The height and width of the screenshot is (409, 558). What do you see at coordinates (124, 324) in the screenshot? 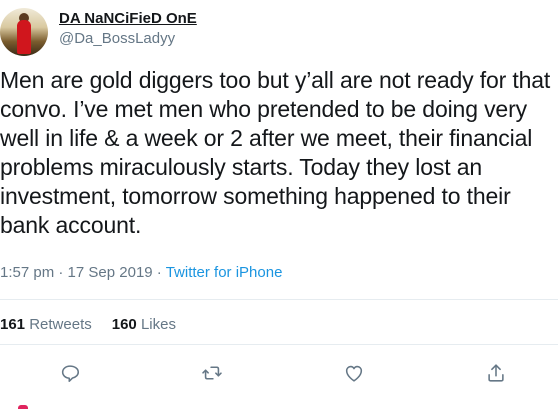
I see `likes-count: 160` at bounding box center [124, 324].